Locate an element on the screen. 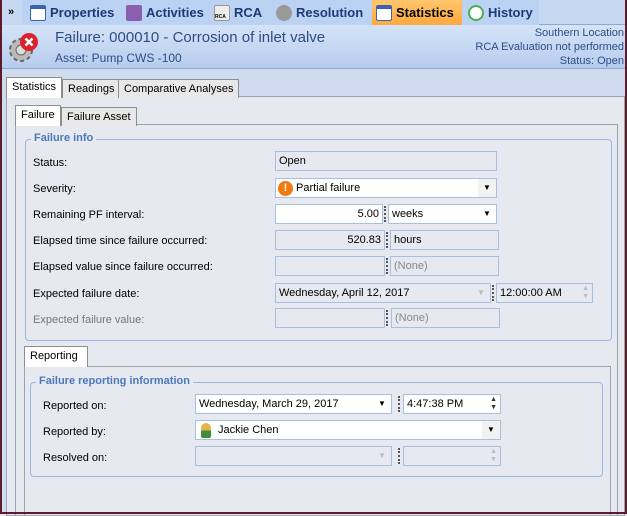 The height and width of the screenshot is (516, 627). elapsed-time-unit: hours is located at coordinates (444, 240).